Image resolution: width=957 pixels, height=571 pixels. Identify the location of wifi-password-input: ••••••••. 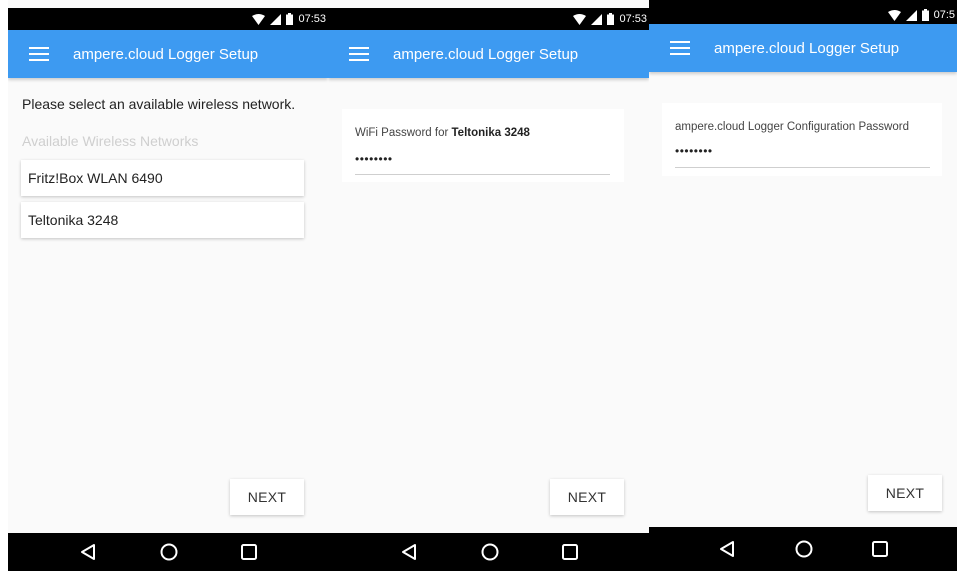
(374, 159).